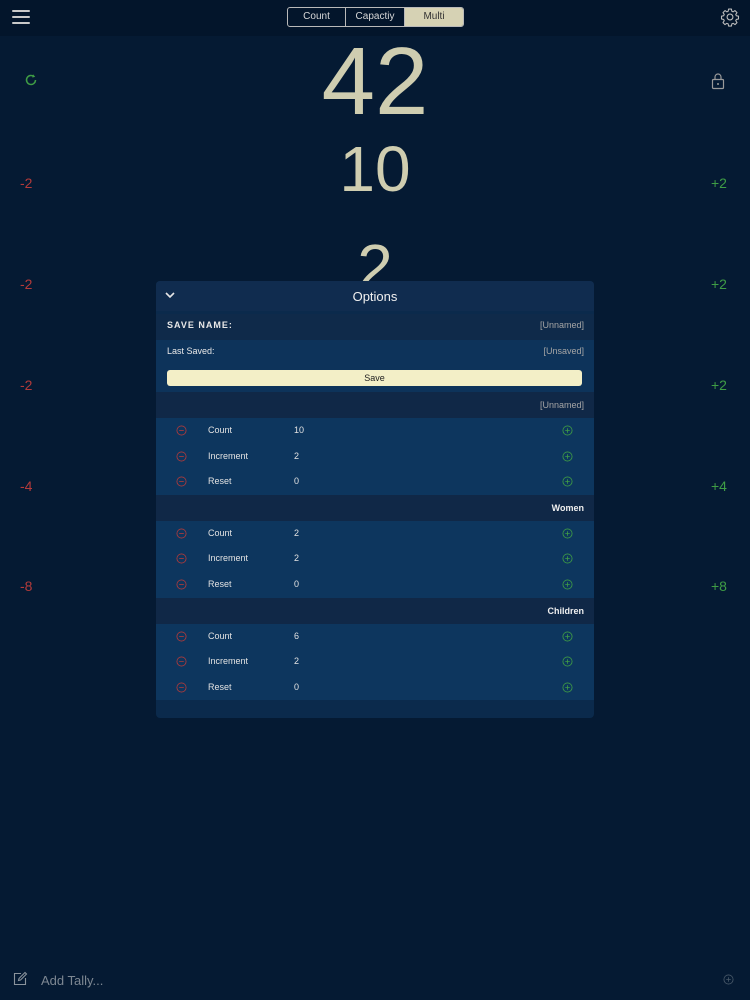  What do you see at coordinates (375, 431) in the screenshot?
I see `setting-row: Count 10` at bounding box center [375, 431].